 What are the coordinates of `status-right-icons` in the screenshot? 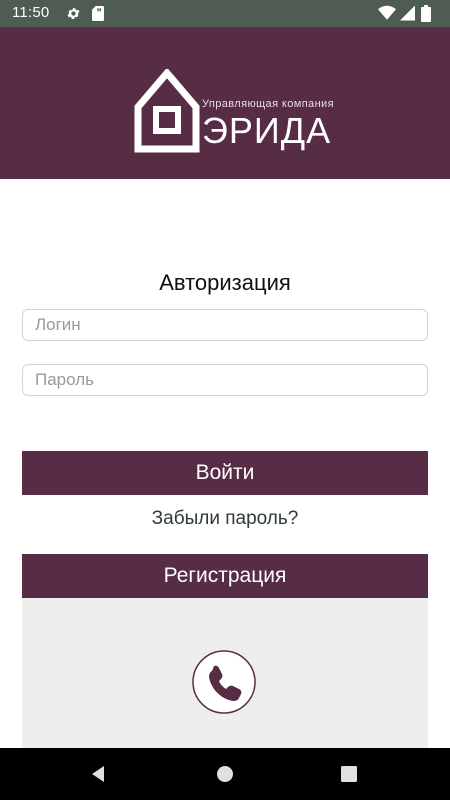 It's located at (408, 13).